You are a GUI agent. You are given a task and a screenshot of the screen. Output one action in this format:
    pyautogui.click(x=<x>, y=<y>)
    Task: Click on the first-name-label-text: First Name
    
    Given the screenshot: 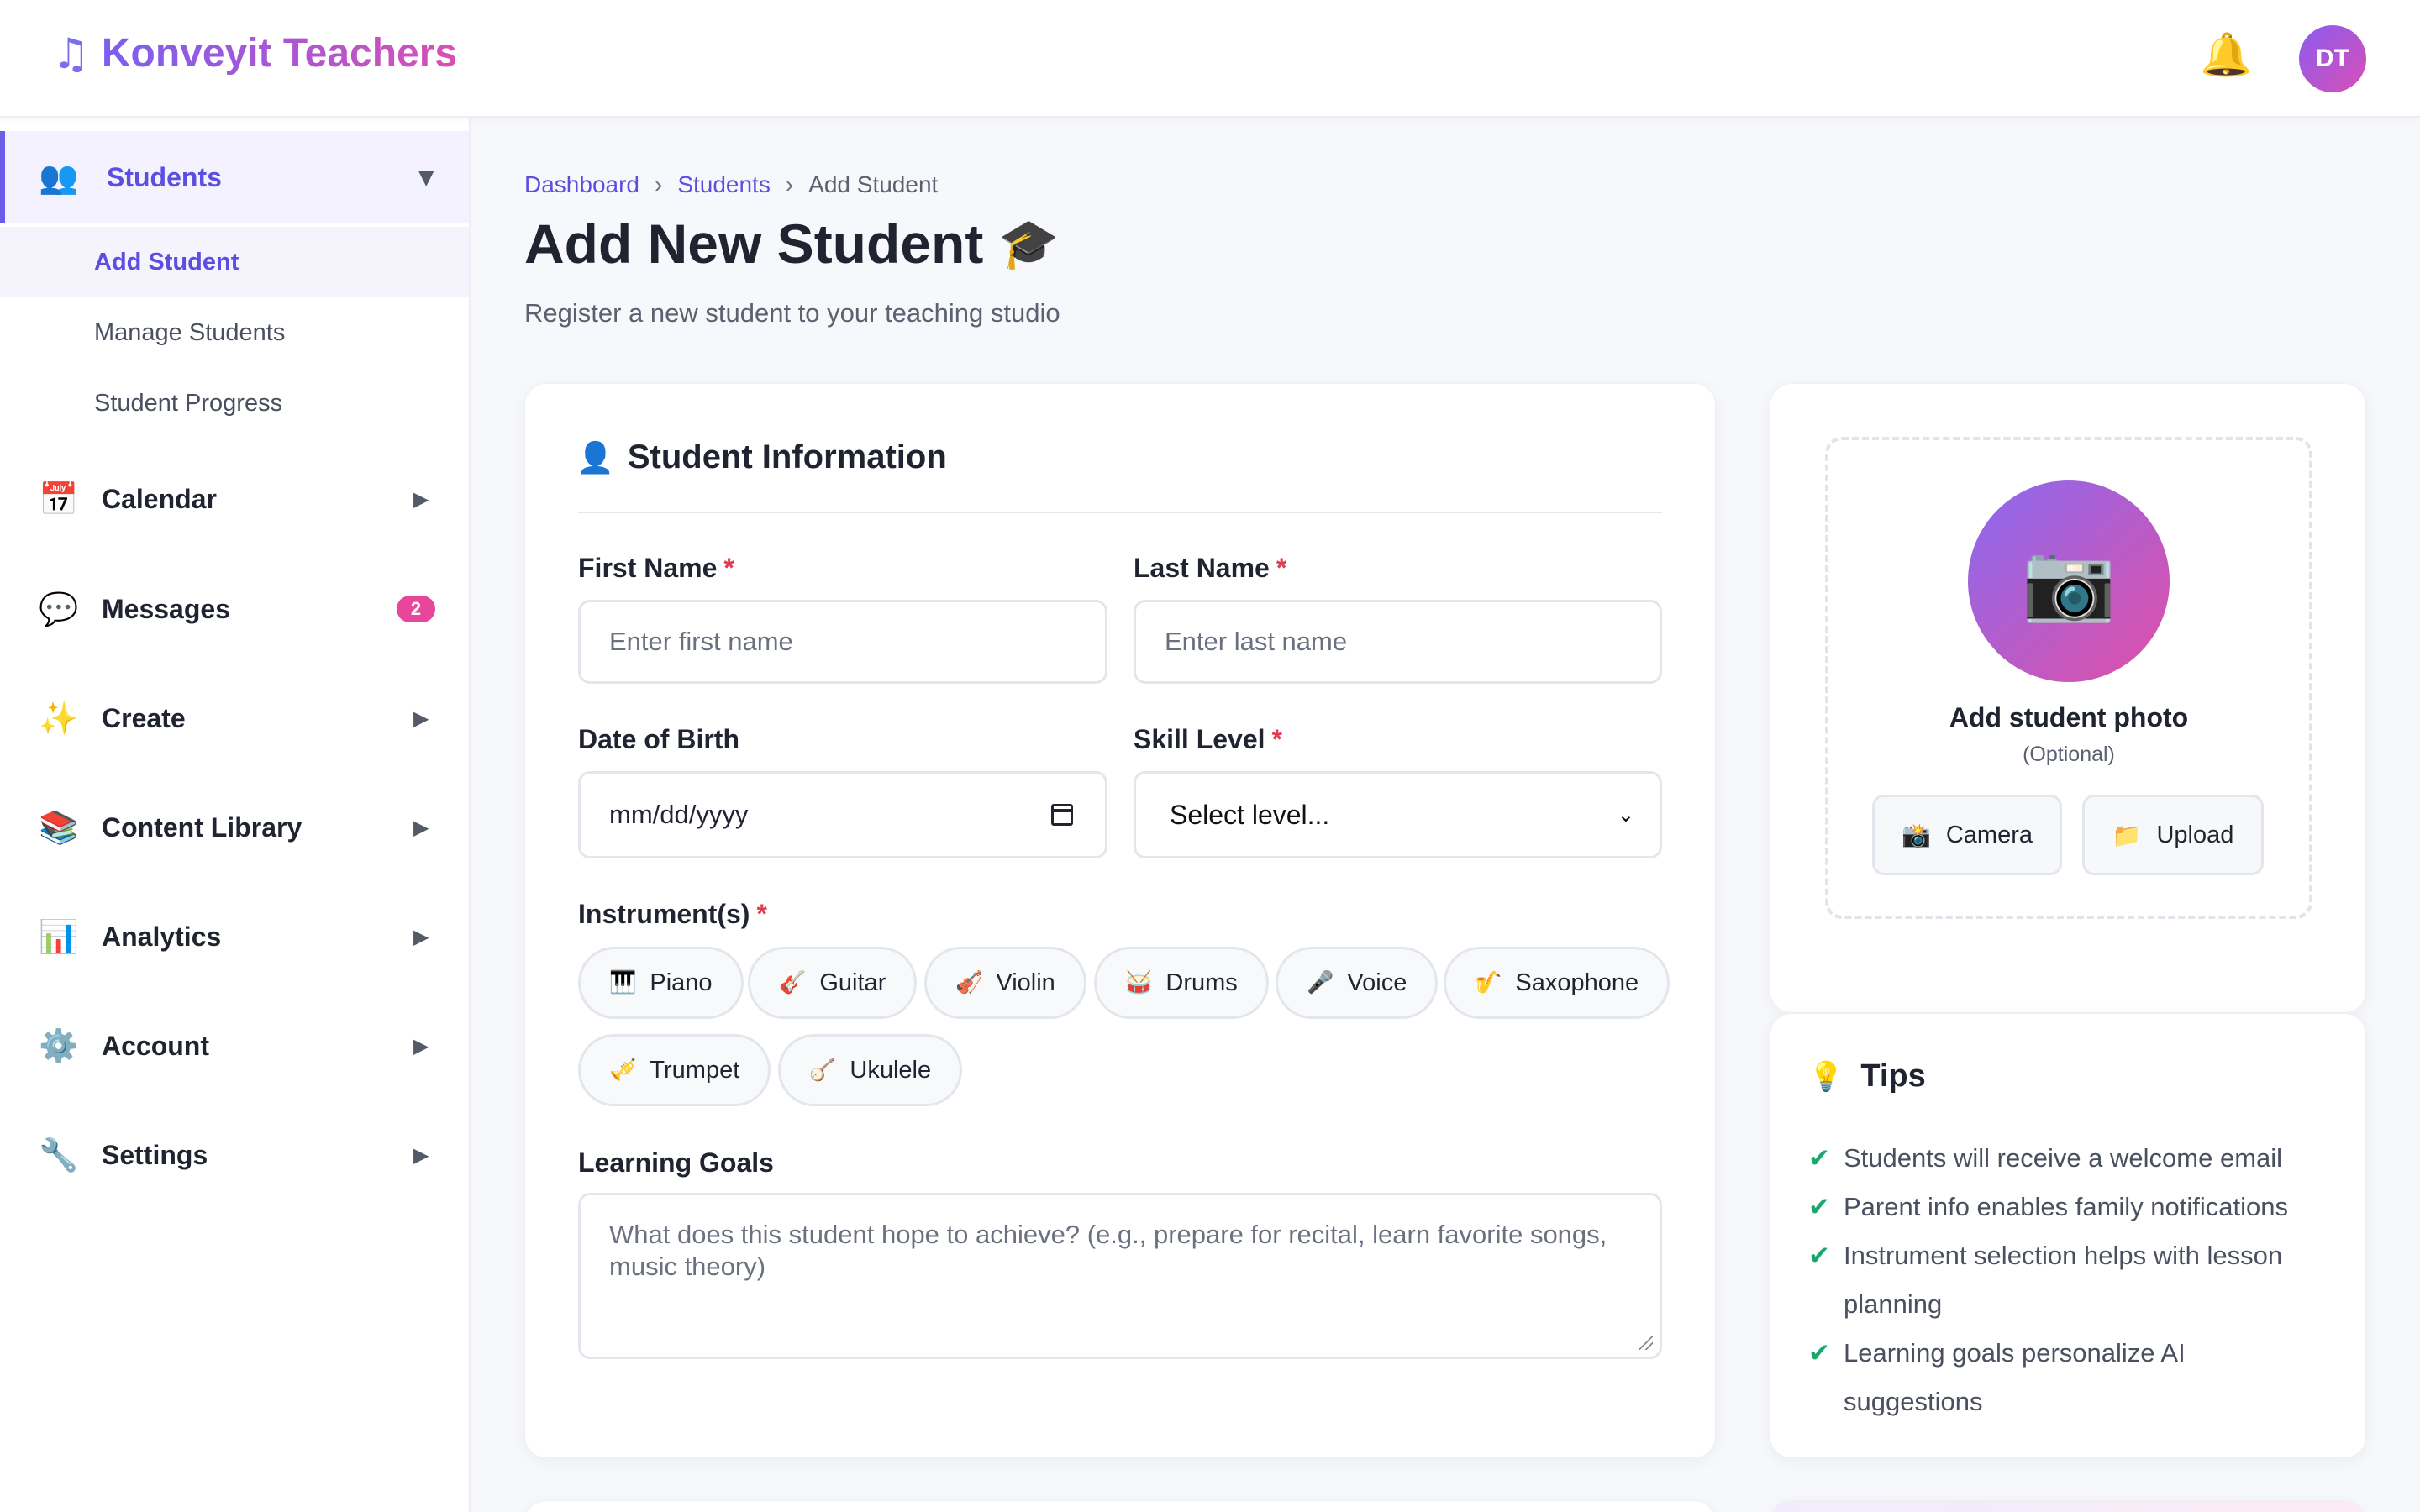 What is the action you would take?
    pyautogui.click(x=648, y=568)
    